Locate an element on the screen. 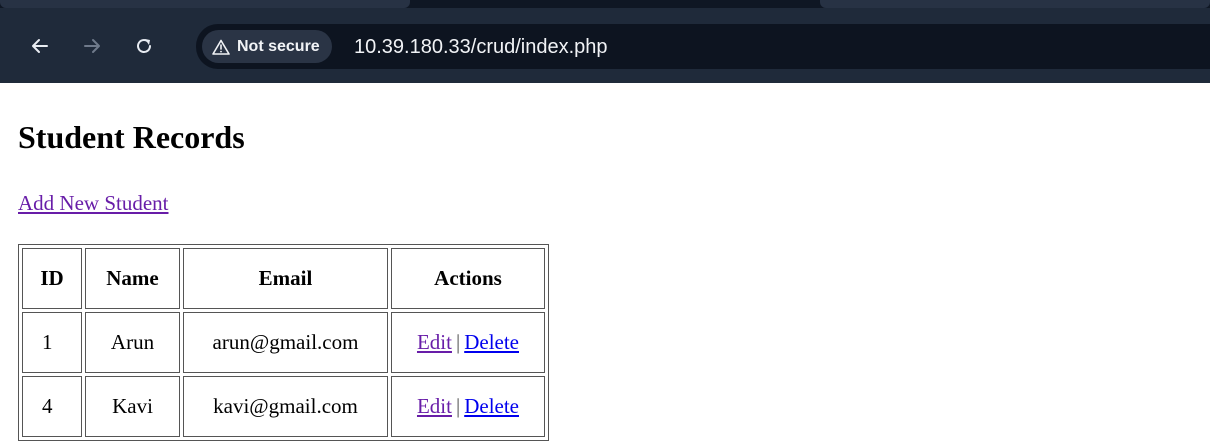 The height and width of the screenshot is (441, 1210). page-title: Student Records is located at coordinates (131, 137).